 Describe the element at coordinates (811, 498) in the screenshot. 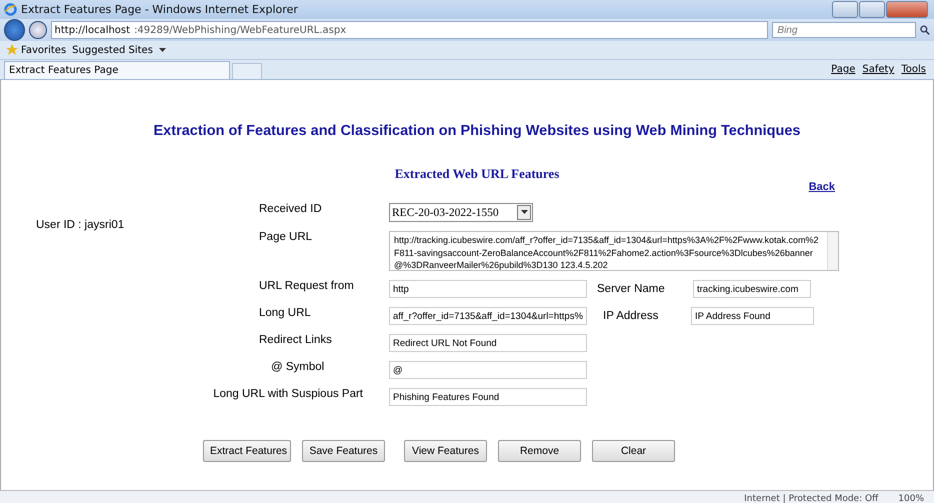

I see `security-zone: Internet | Protected Mode: Off` at that location.